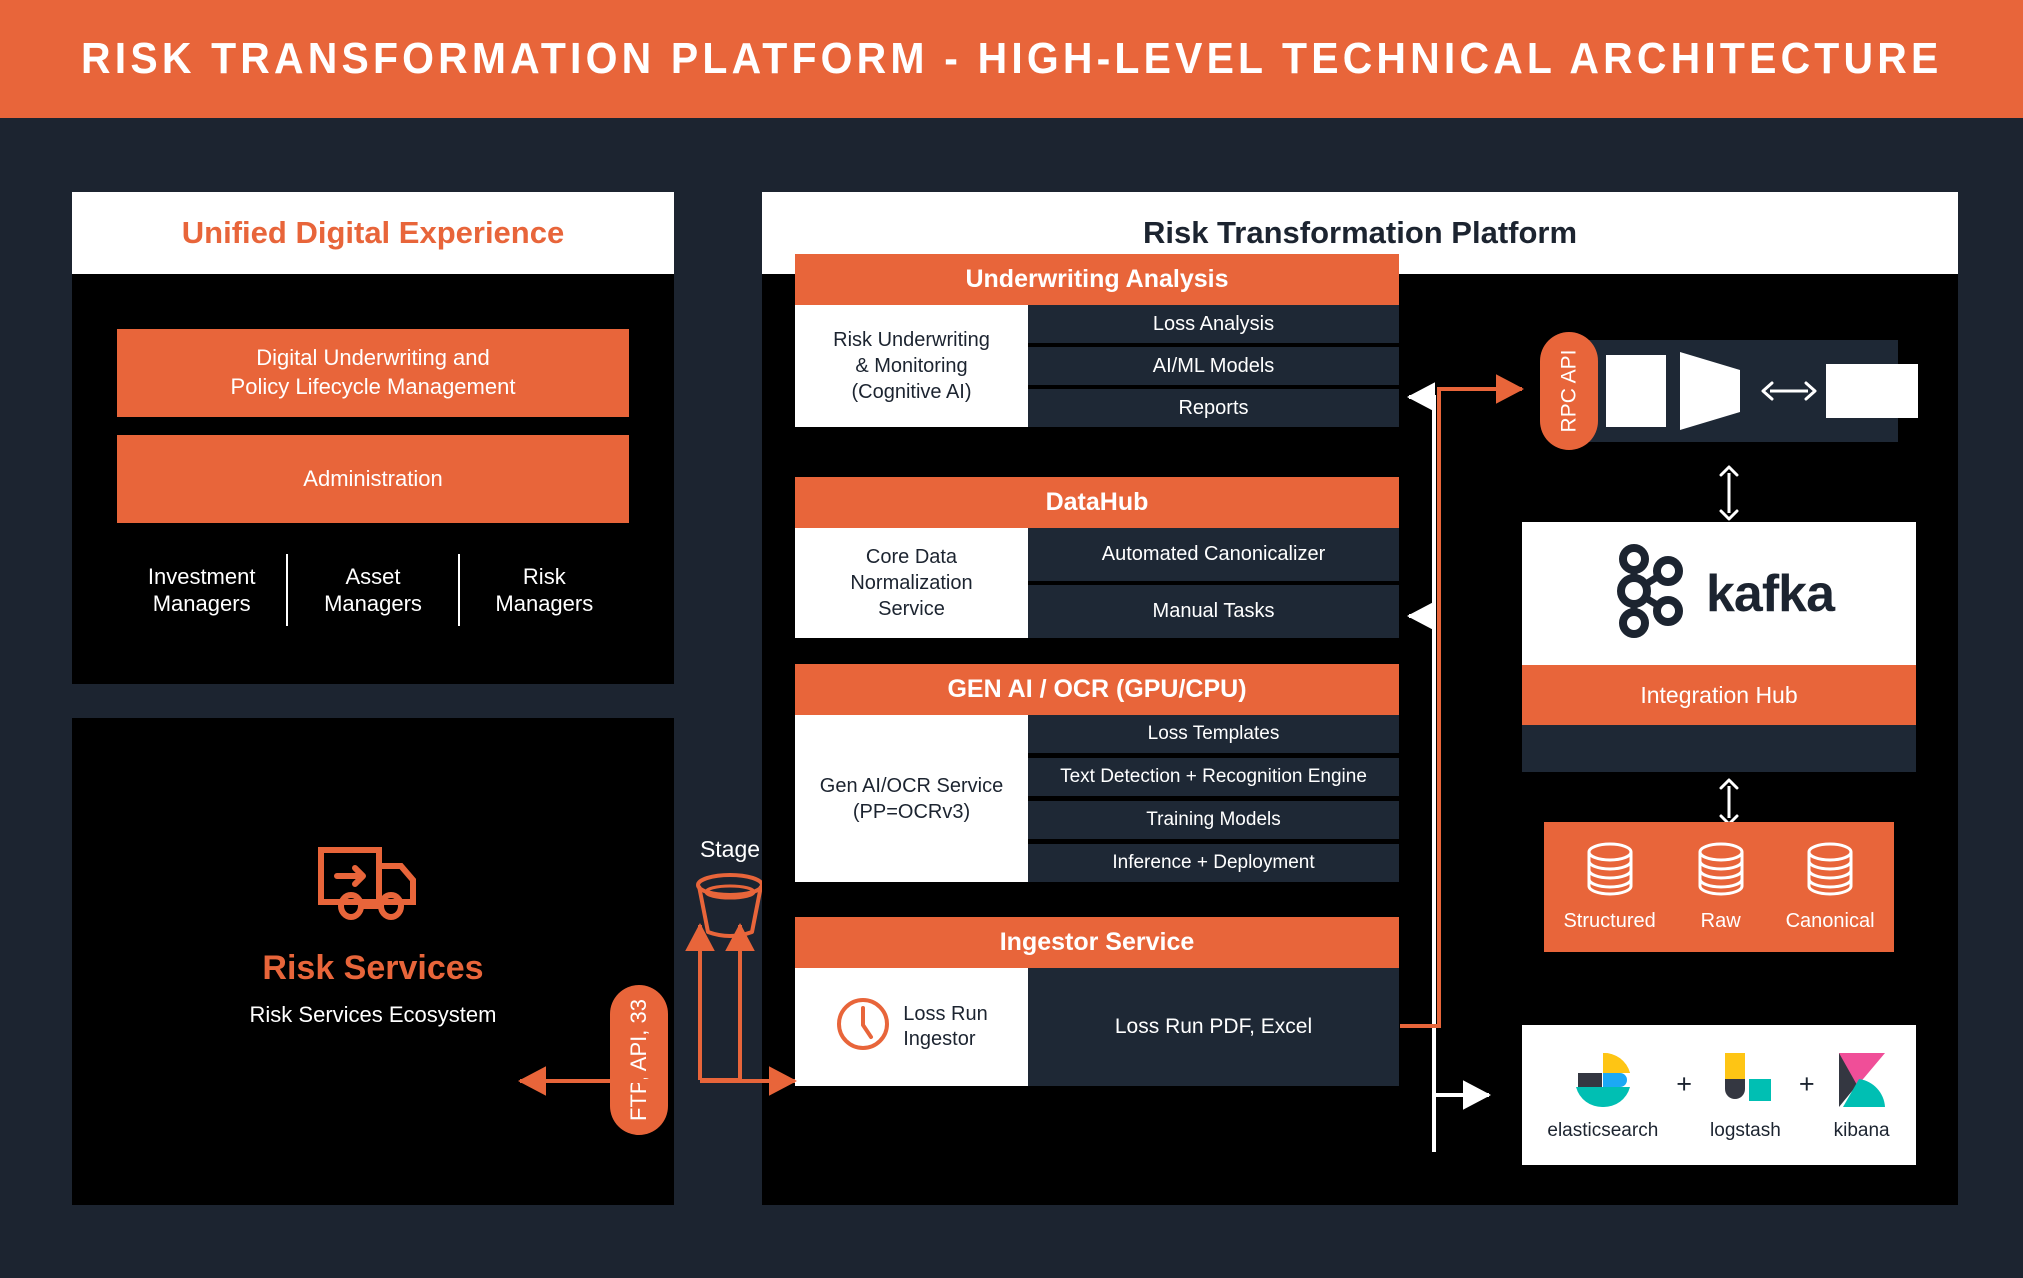 Image resolution: width=2023 pixels, height=1278 pixels. I want to click on clock-icon, so click(863, 1027).